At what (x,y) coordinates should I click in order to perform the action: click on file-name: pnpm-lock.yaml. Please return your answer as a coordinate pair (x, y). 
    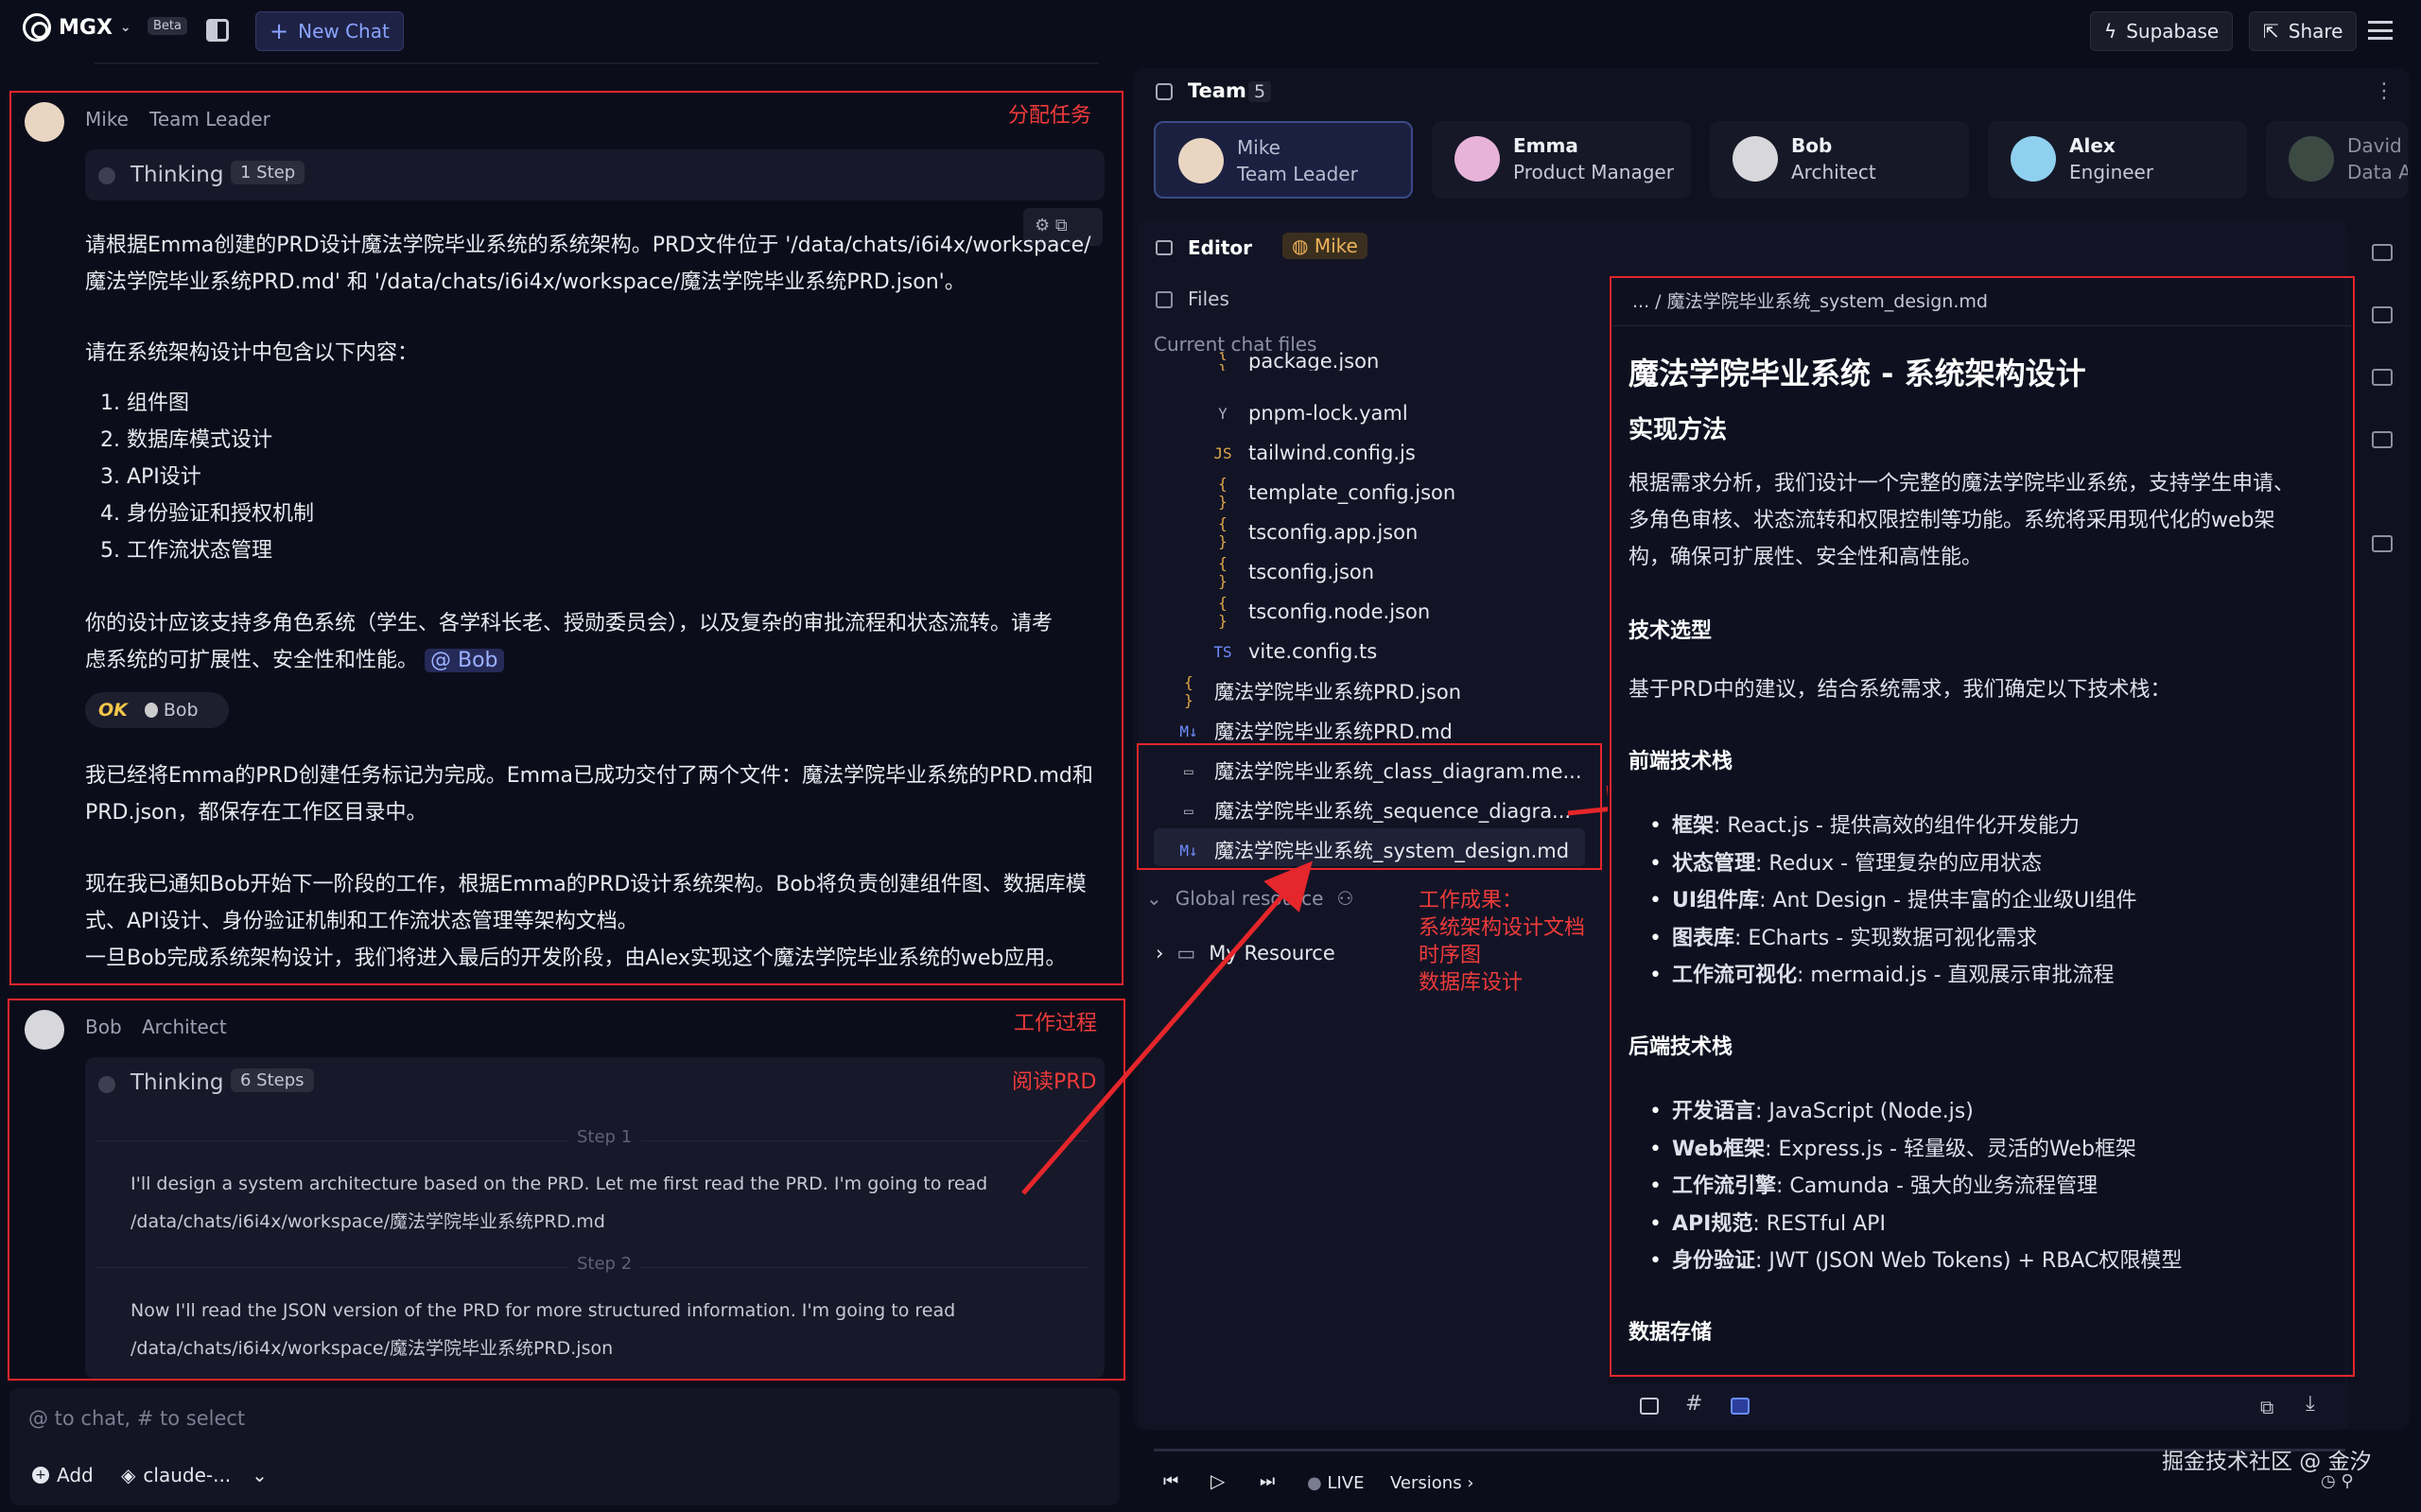
    Looking at the image, I should click on (1328, 413).